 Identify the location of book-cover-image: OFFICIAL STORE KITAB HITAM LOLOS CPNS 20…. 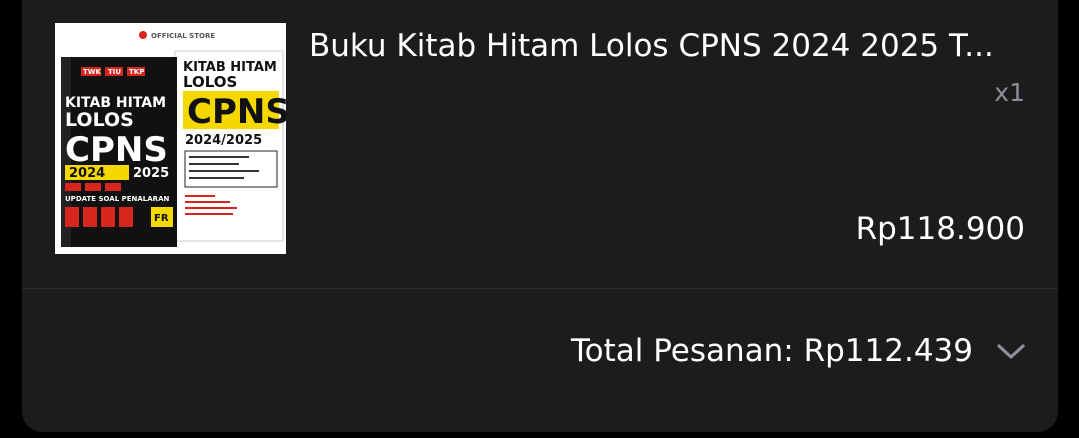
(170, 138).